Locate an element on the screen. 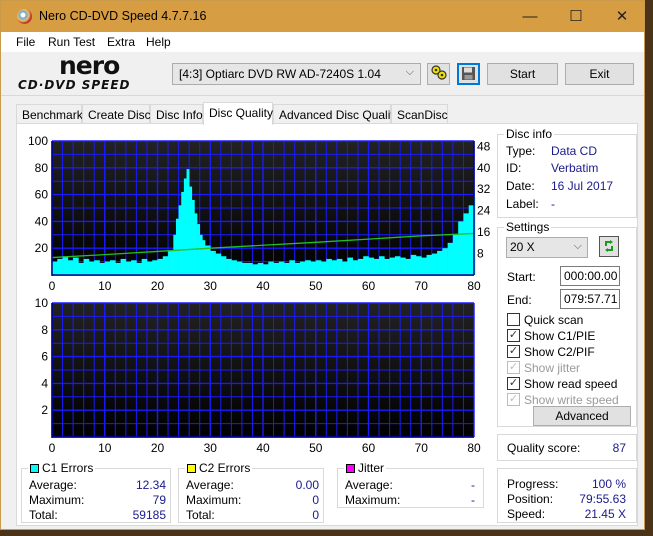 Image resolution: width=653 pixels, height=536 pixels. tab-create-disc: Create Disc is located at coordinates (116, 114).